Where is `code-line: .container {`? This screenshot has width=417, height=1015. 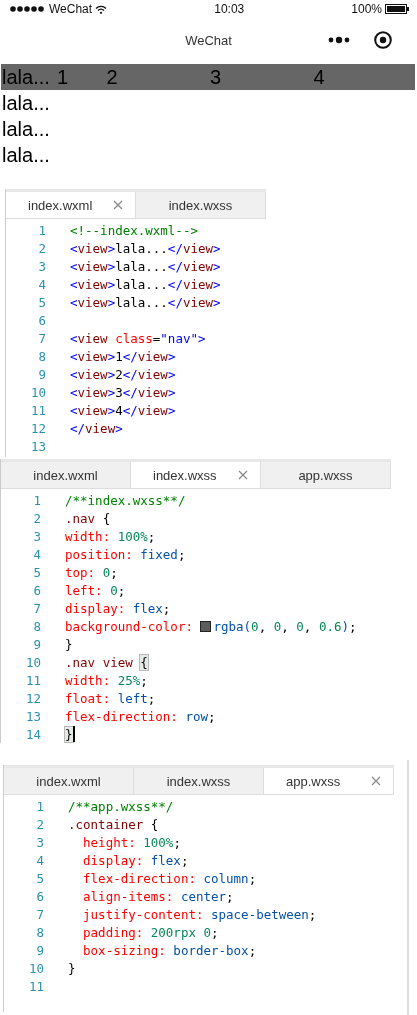 code-line: .container { is located at coordinates (113, 824).